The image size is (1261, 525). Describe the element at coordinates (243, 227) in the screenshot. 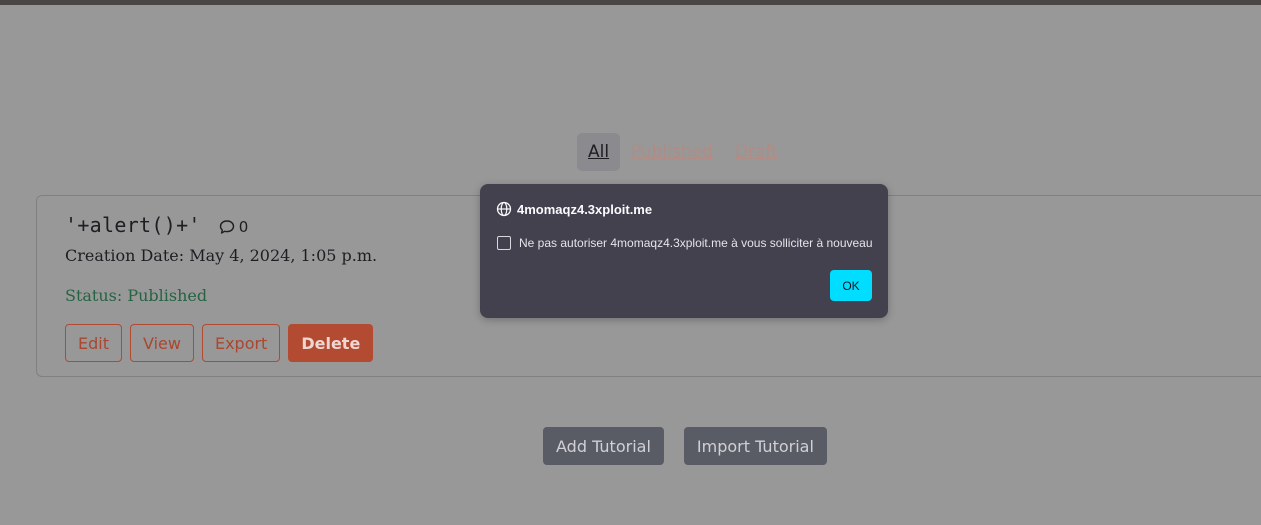

I see `comment-count: 0` at that location.